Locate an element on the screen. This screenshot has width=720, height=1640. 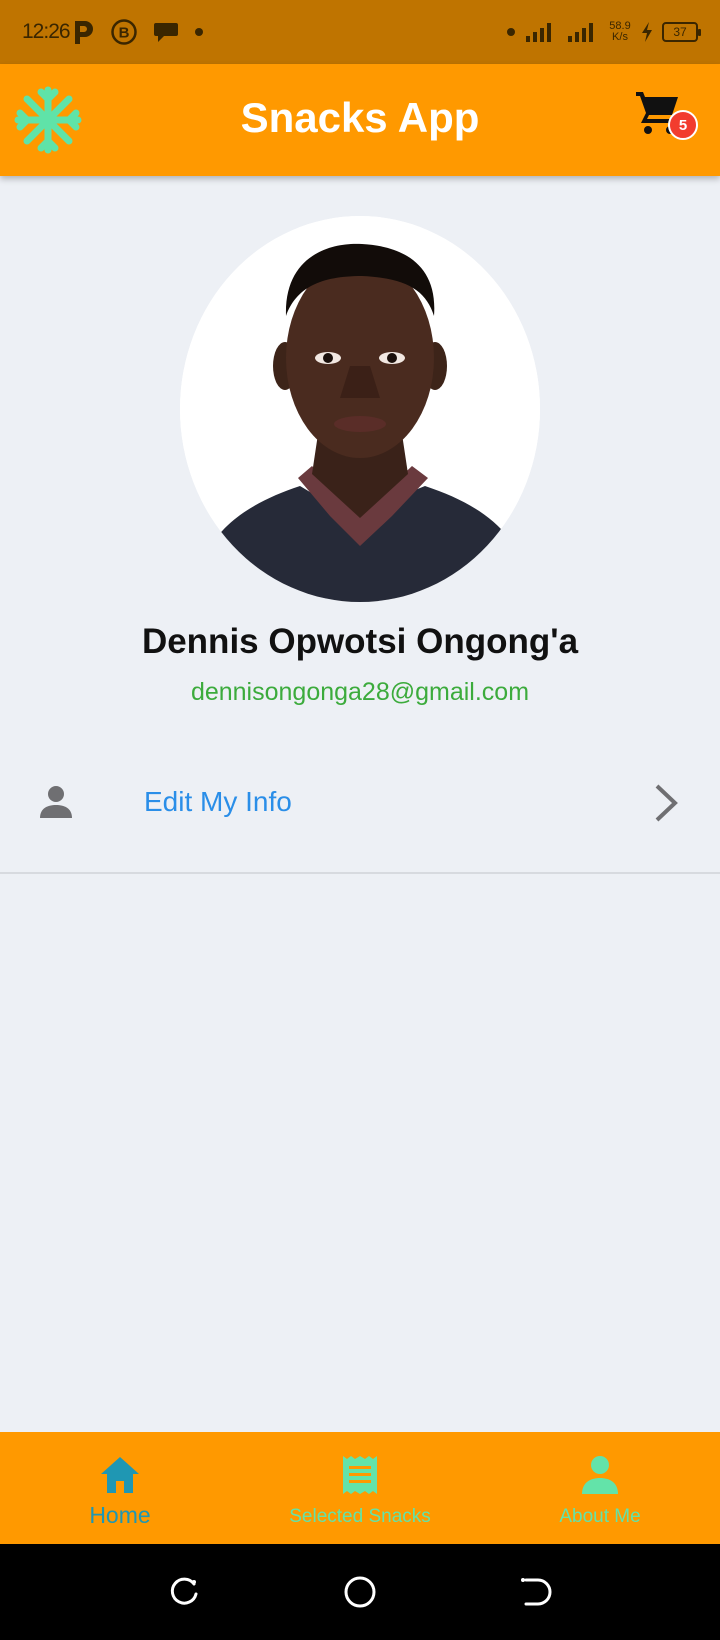
net-speed: 58.9 K/s is located at coordinates (620, 32).